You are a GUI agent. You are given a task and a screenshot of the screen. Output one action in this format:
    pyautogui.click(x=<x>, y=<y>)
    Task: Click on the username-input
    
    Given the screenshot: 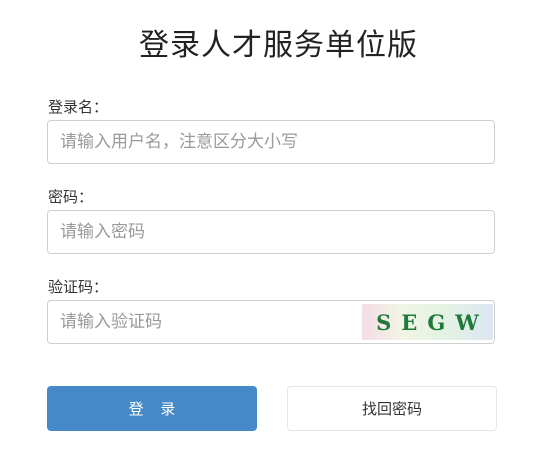 What is the action you would take?
    pyautogui.click(x=271, y=142)
    